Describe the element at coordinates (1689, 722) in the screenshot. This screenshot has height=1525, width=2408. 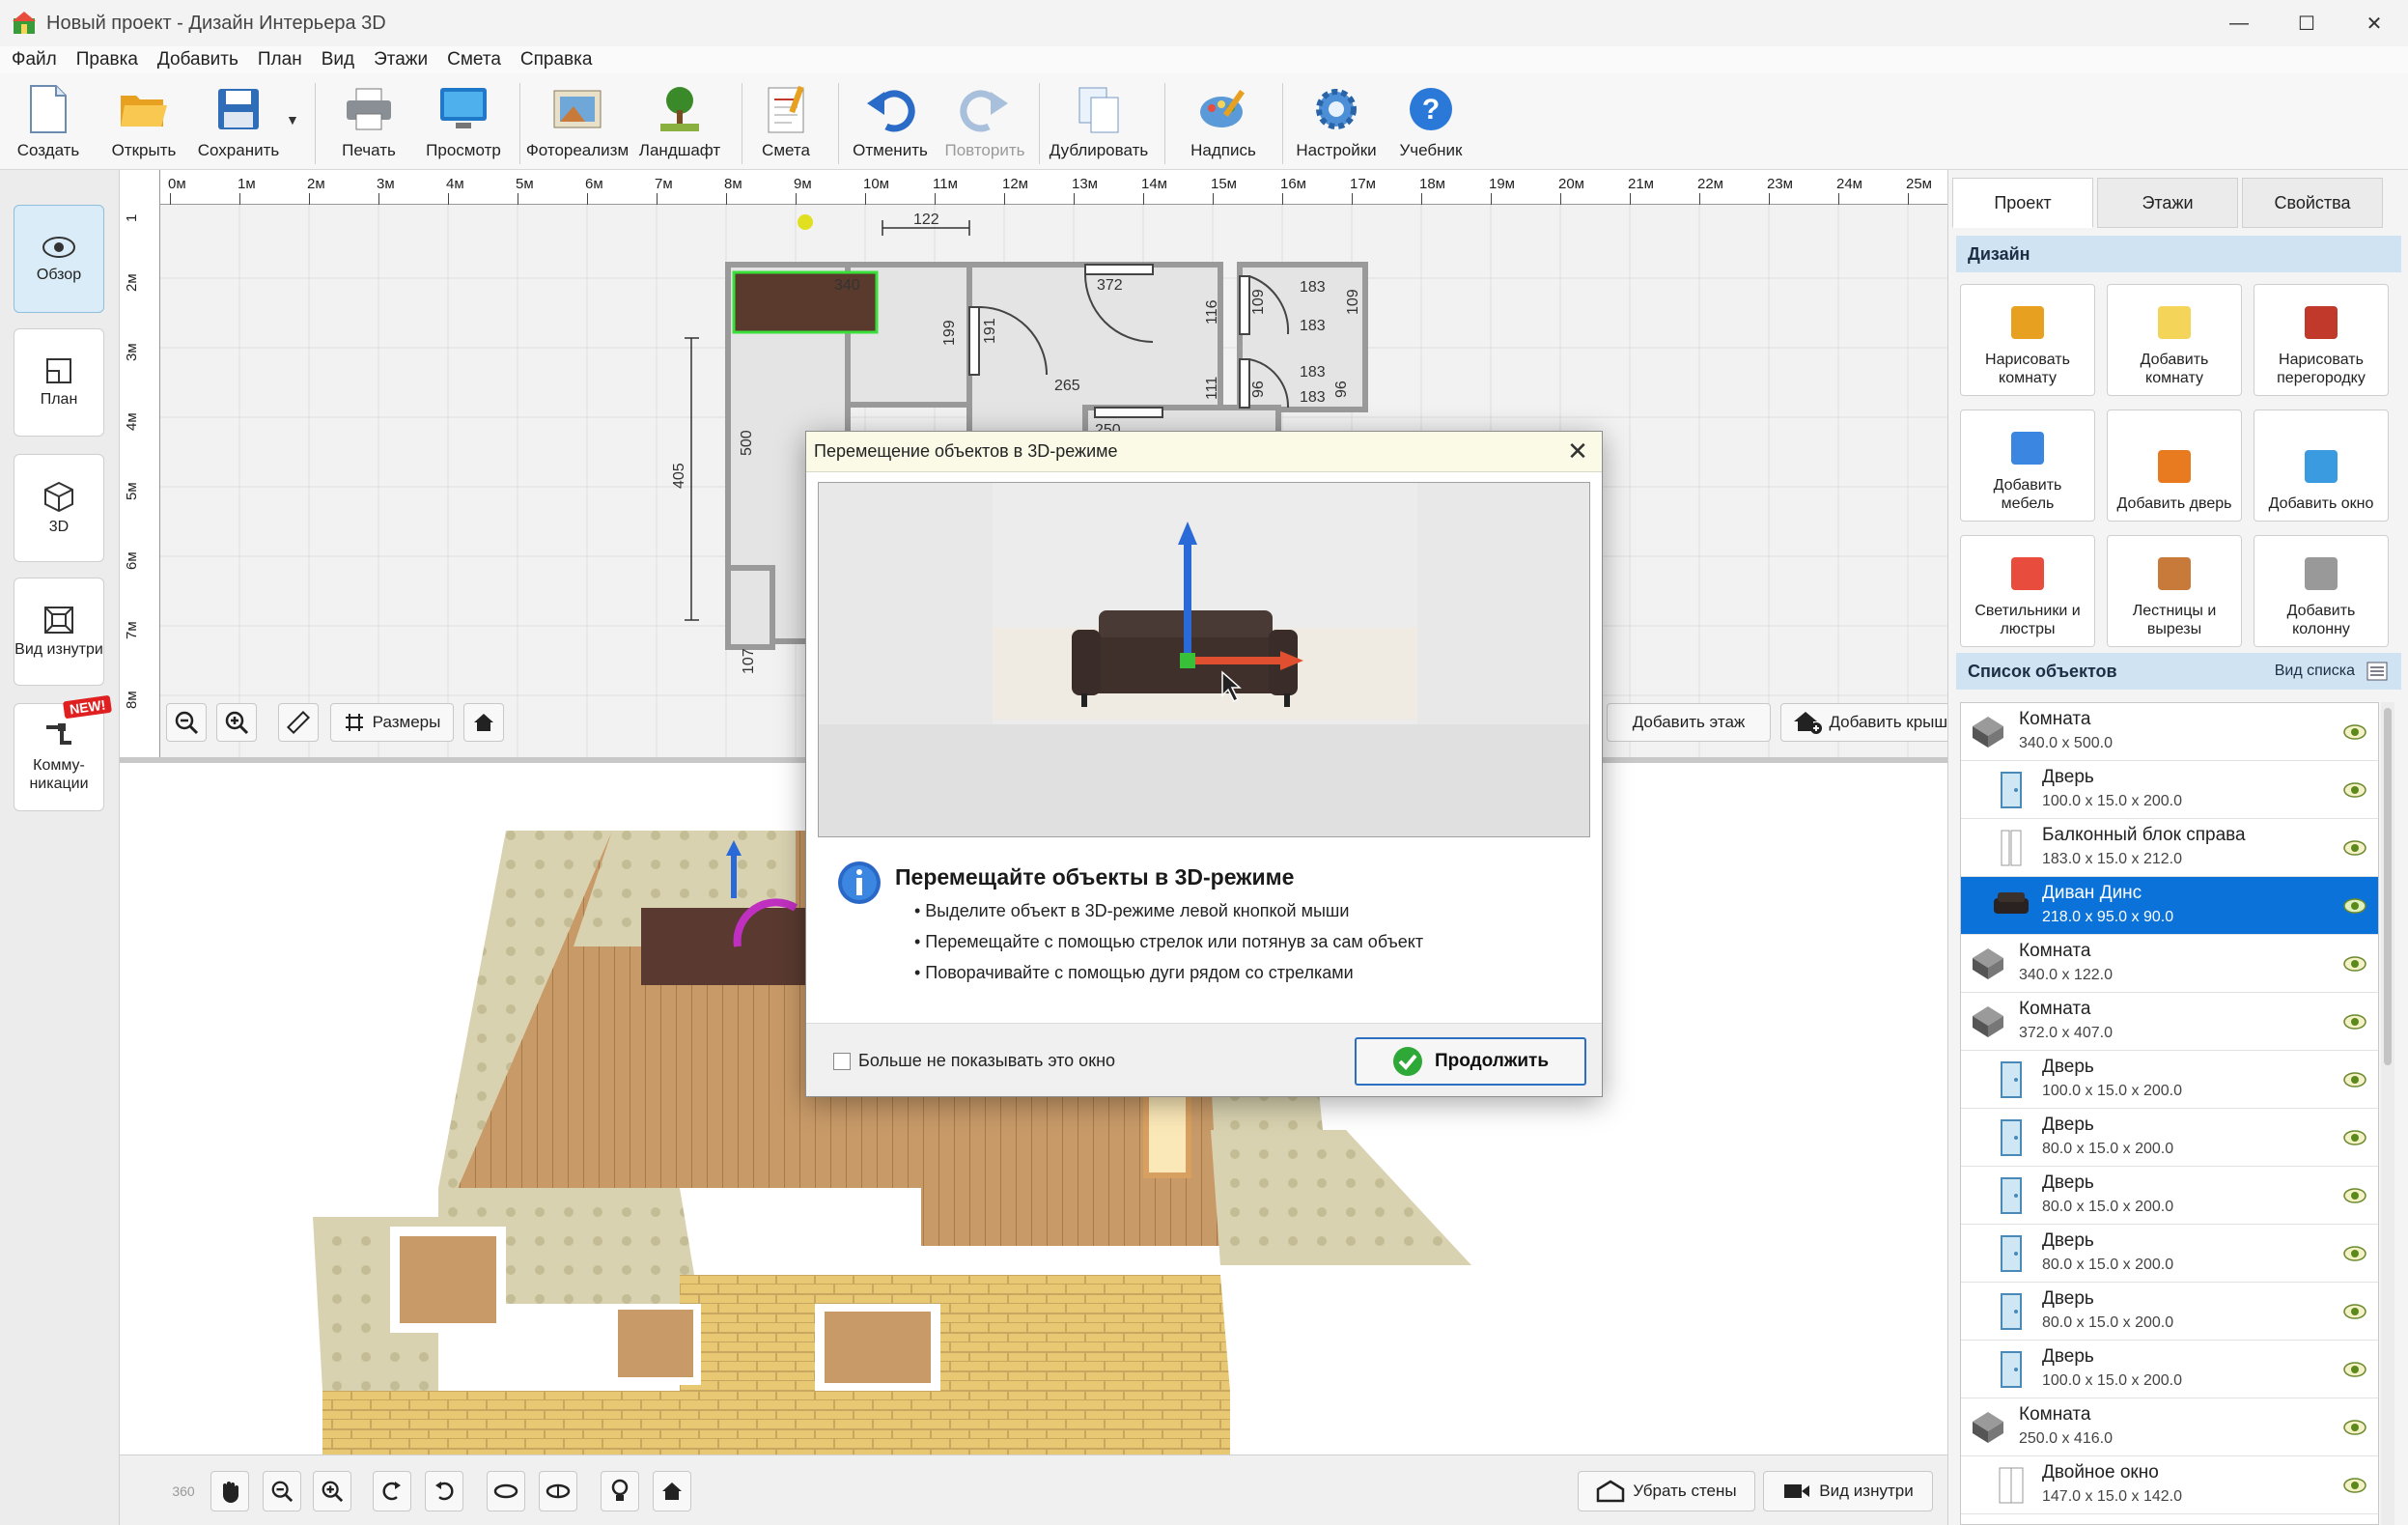
I see `add-floor-button: Добавить этаж` at that location.